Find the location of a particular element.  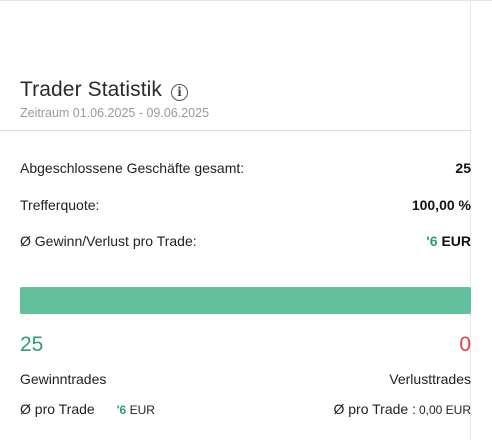

stat-value: 25 is located at coordinates (463, 168).